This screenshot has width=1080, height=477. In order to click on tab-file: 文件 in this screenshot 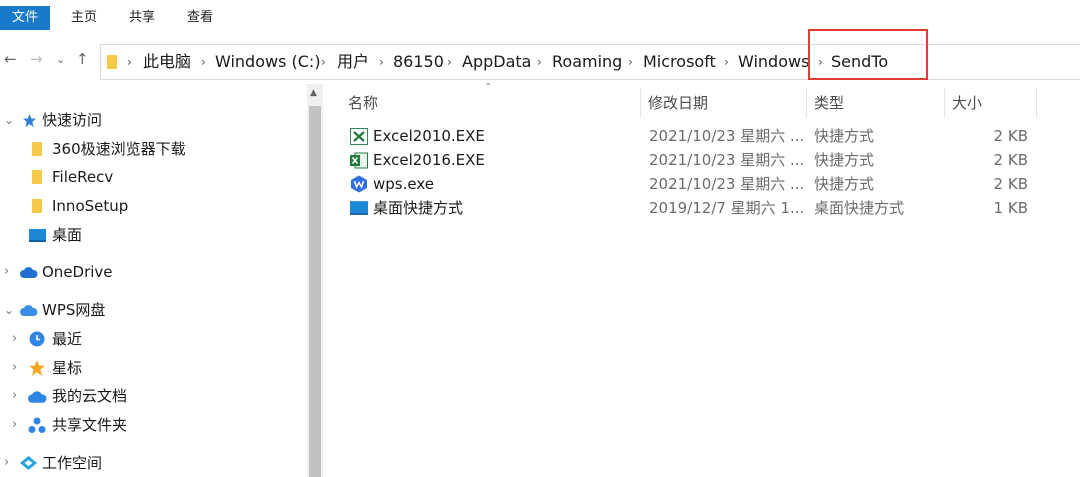, I will do `click(25, 18)`.